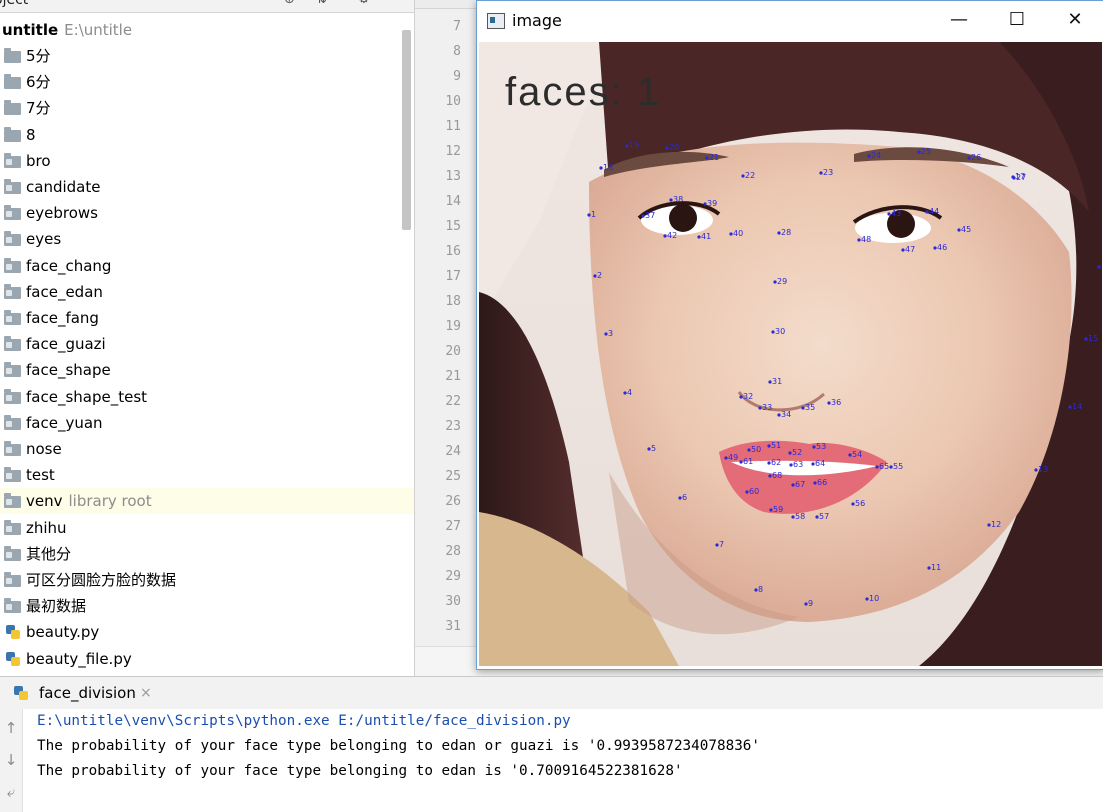 The image size is (1103, 812). What do you see at coordinates (207, 475) in the screenshot?
I see `tree-item: test` at bounding box center [207, 475].